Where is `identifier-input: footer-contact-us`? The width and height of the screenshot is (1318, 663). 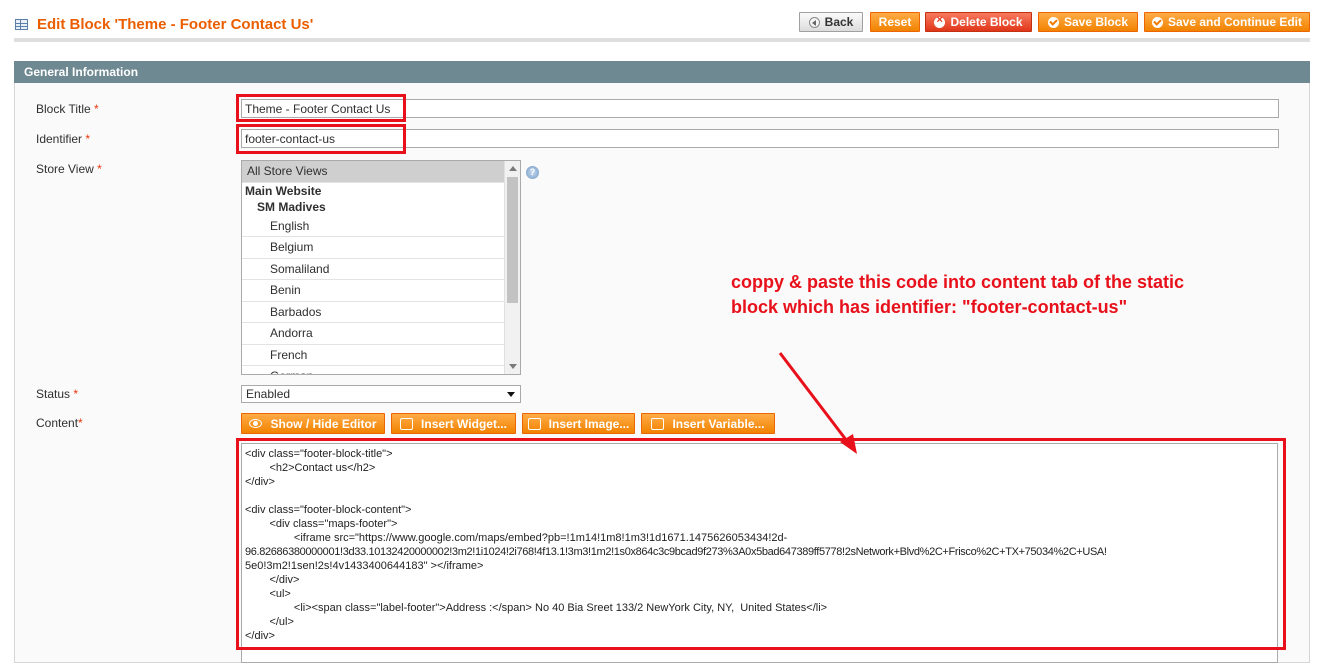
identifier-input: footer-contact-us is located at coordinates (760, 138).